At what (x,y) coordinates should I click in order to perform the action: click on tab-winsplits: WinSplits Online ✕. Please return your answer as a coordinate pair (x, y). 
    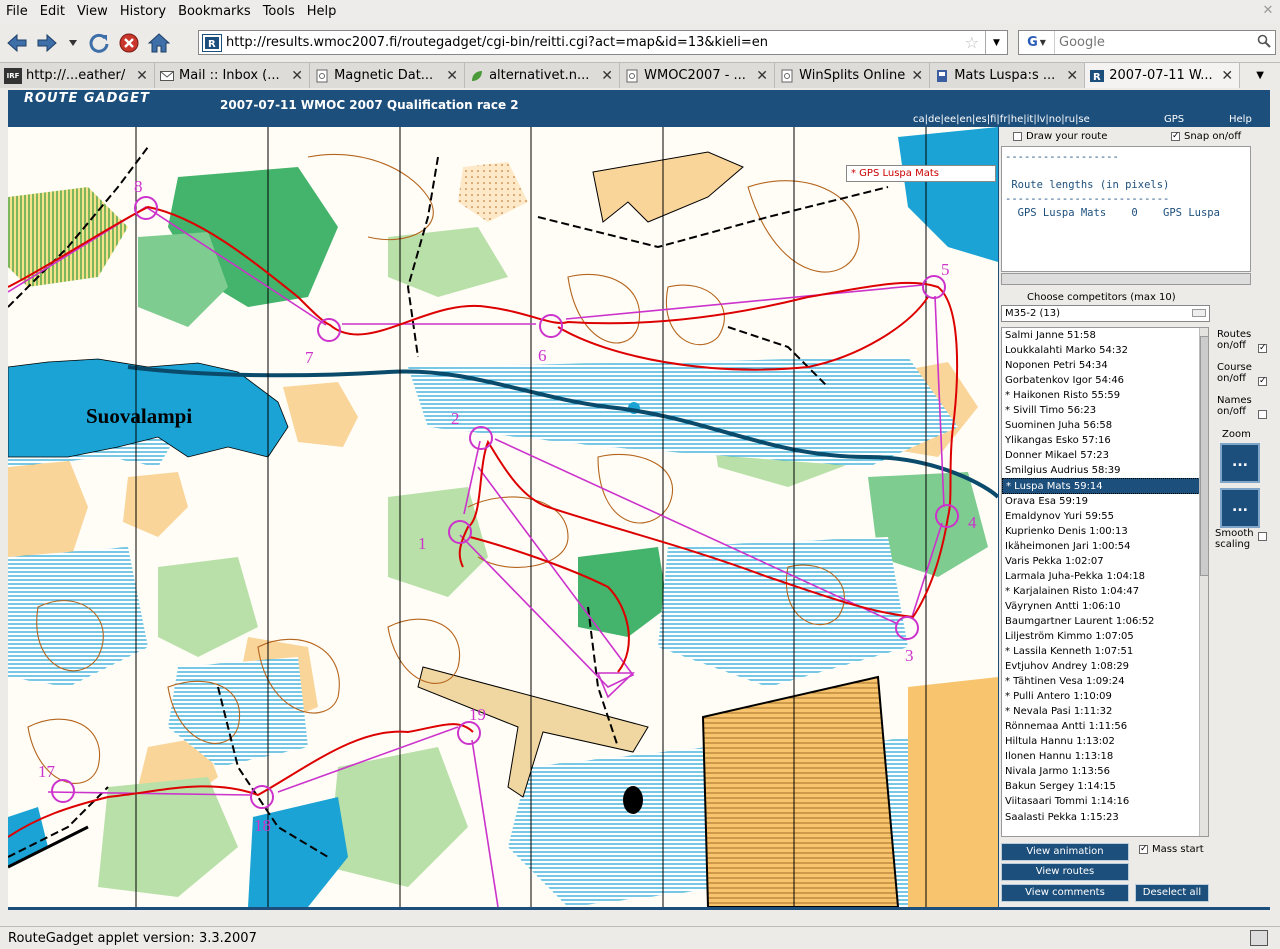
    Looking at the image, I should click on (853, 75).